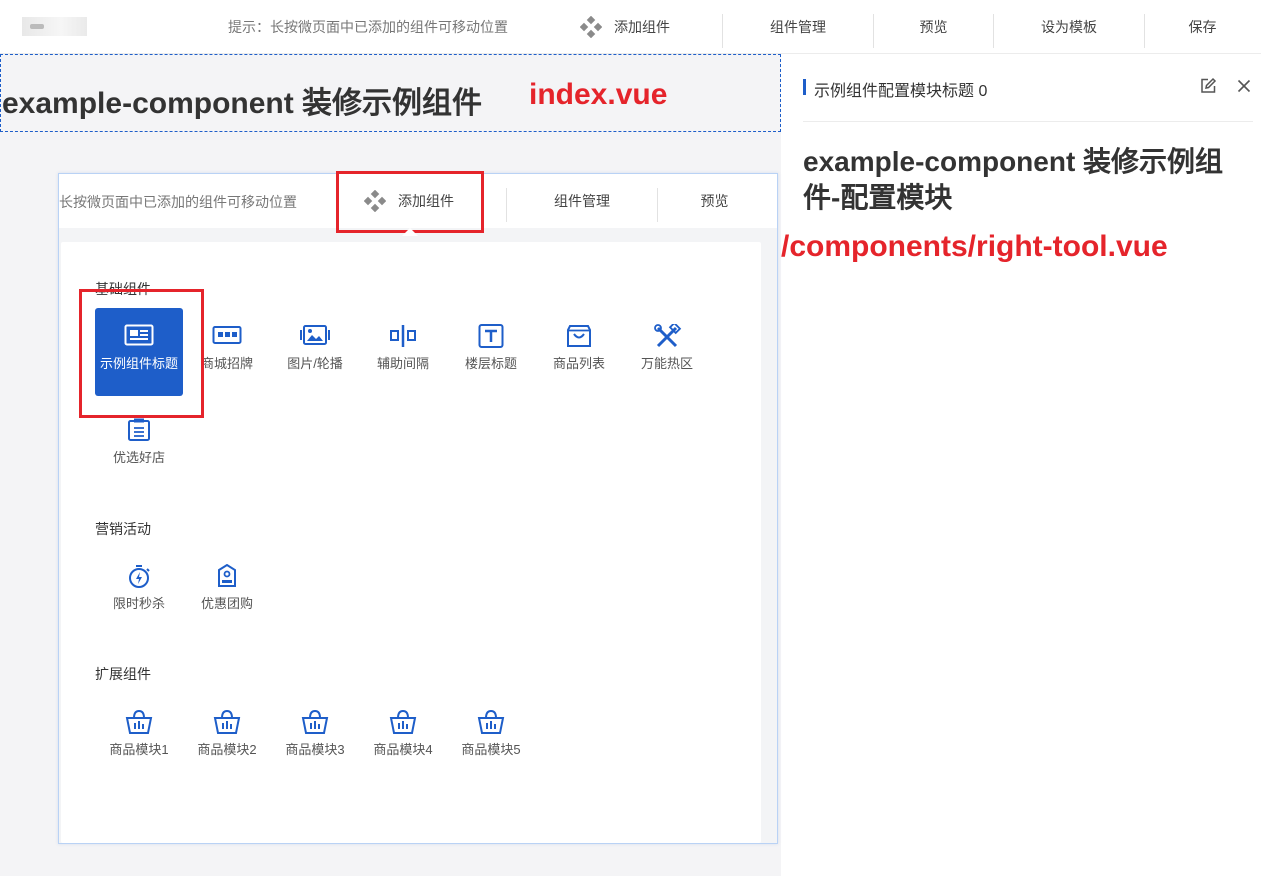 Image resolution: width=1261 pixels, height=876 pixels. I want to click on edit-icon, so click(1208, 88).